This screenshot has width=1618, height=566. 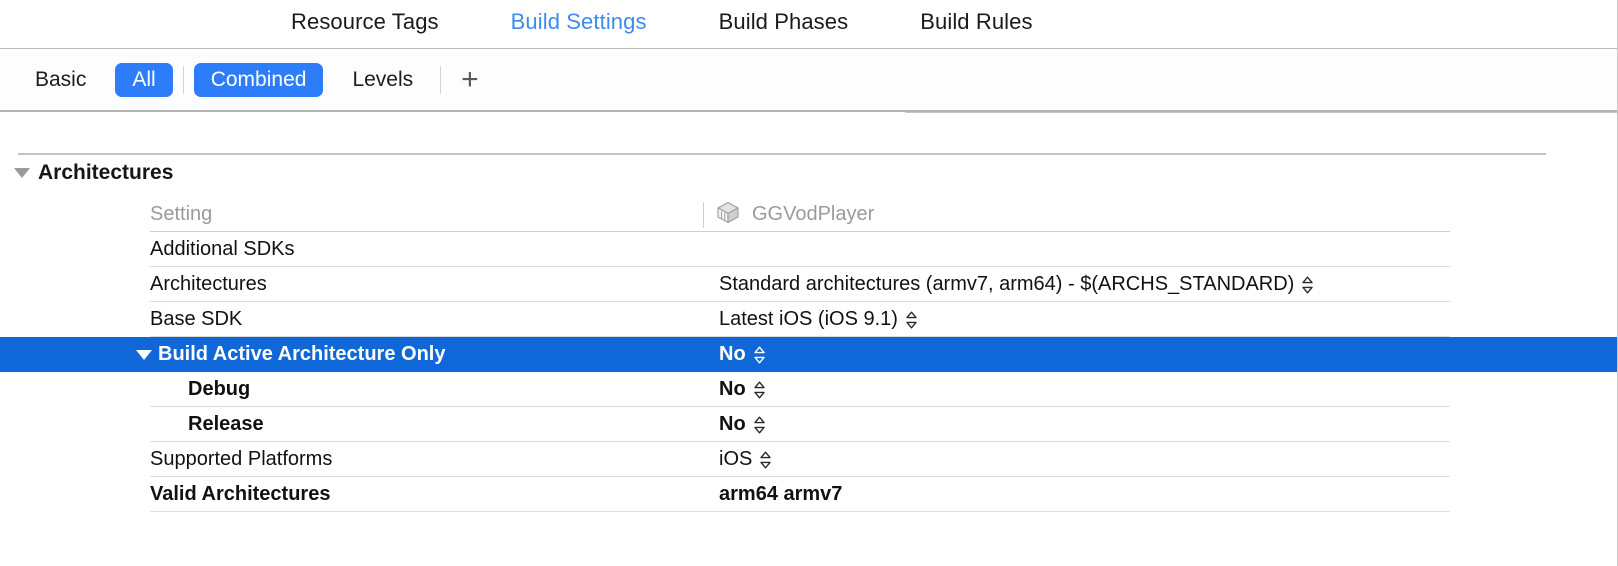 I want to click on setting-value: arm64 armv7, so click(x=780, y=494).